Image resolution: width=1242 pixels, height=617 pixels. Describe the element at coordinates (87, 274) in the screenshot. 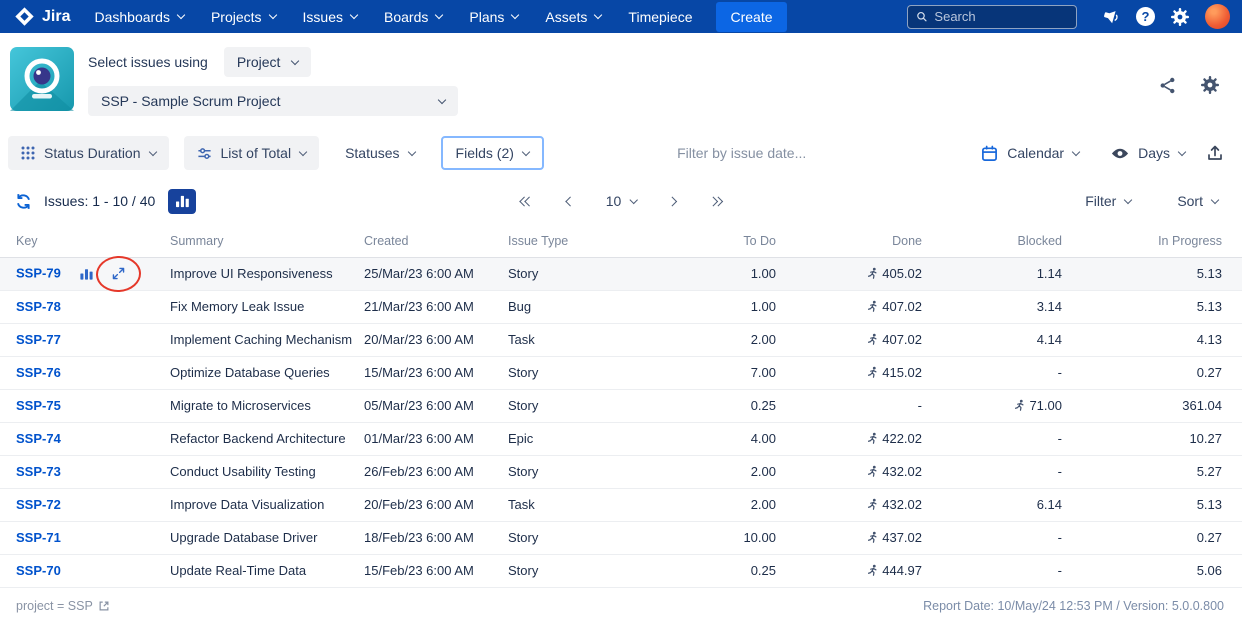

I see `row-chart-button` at that location.